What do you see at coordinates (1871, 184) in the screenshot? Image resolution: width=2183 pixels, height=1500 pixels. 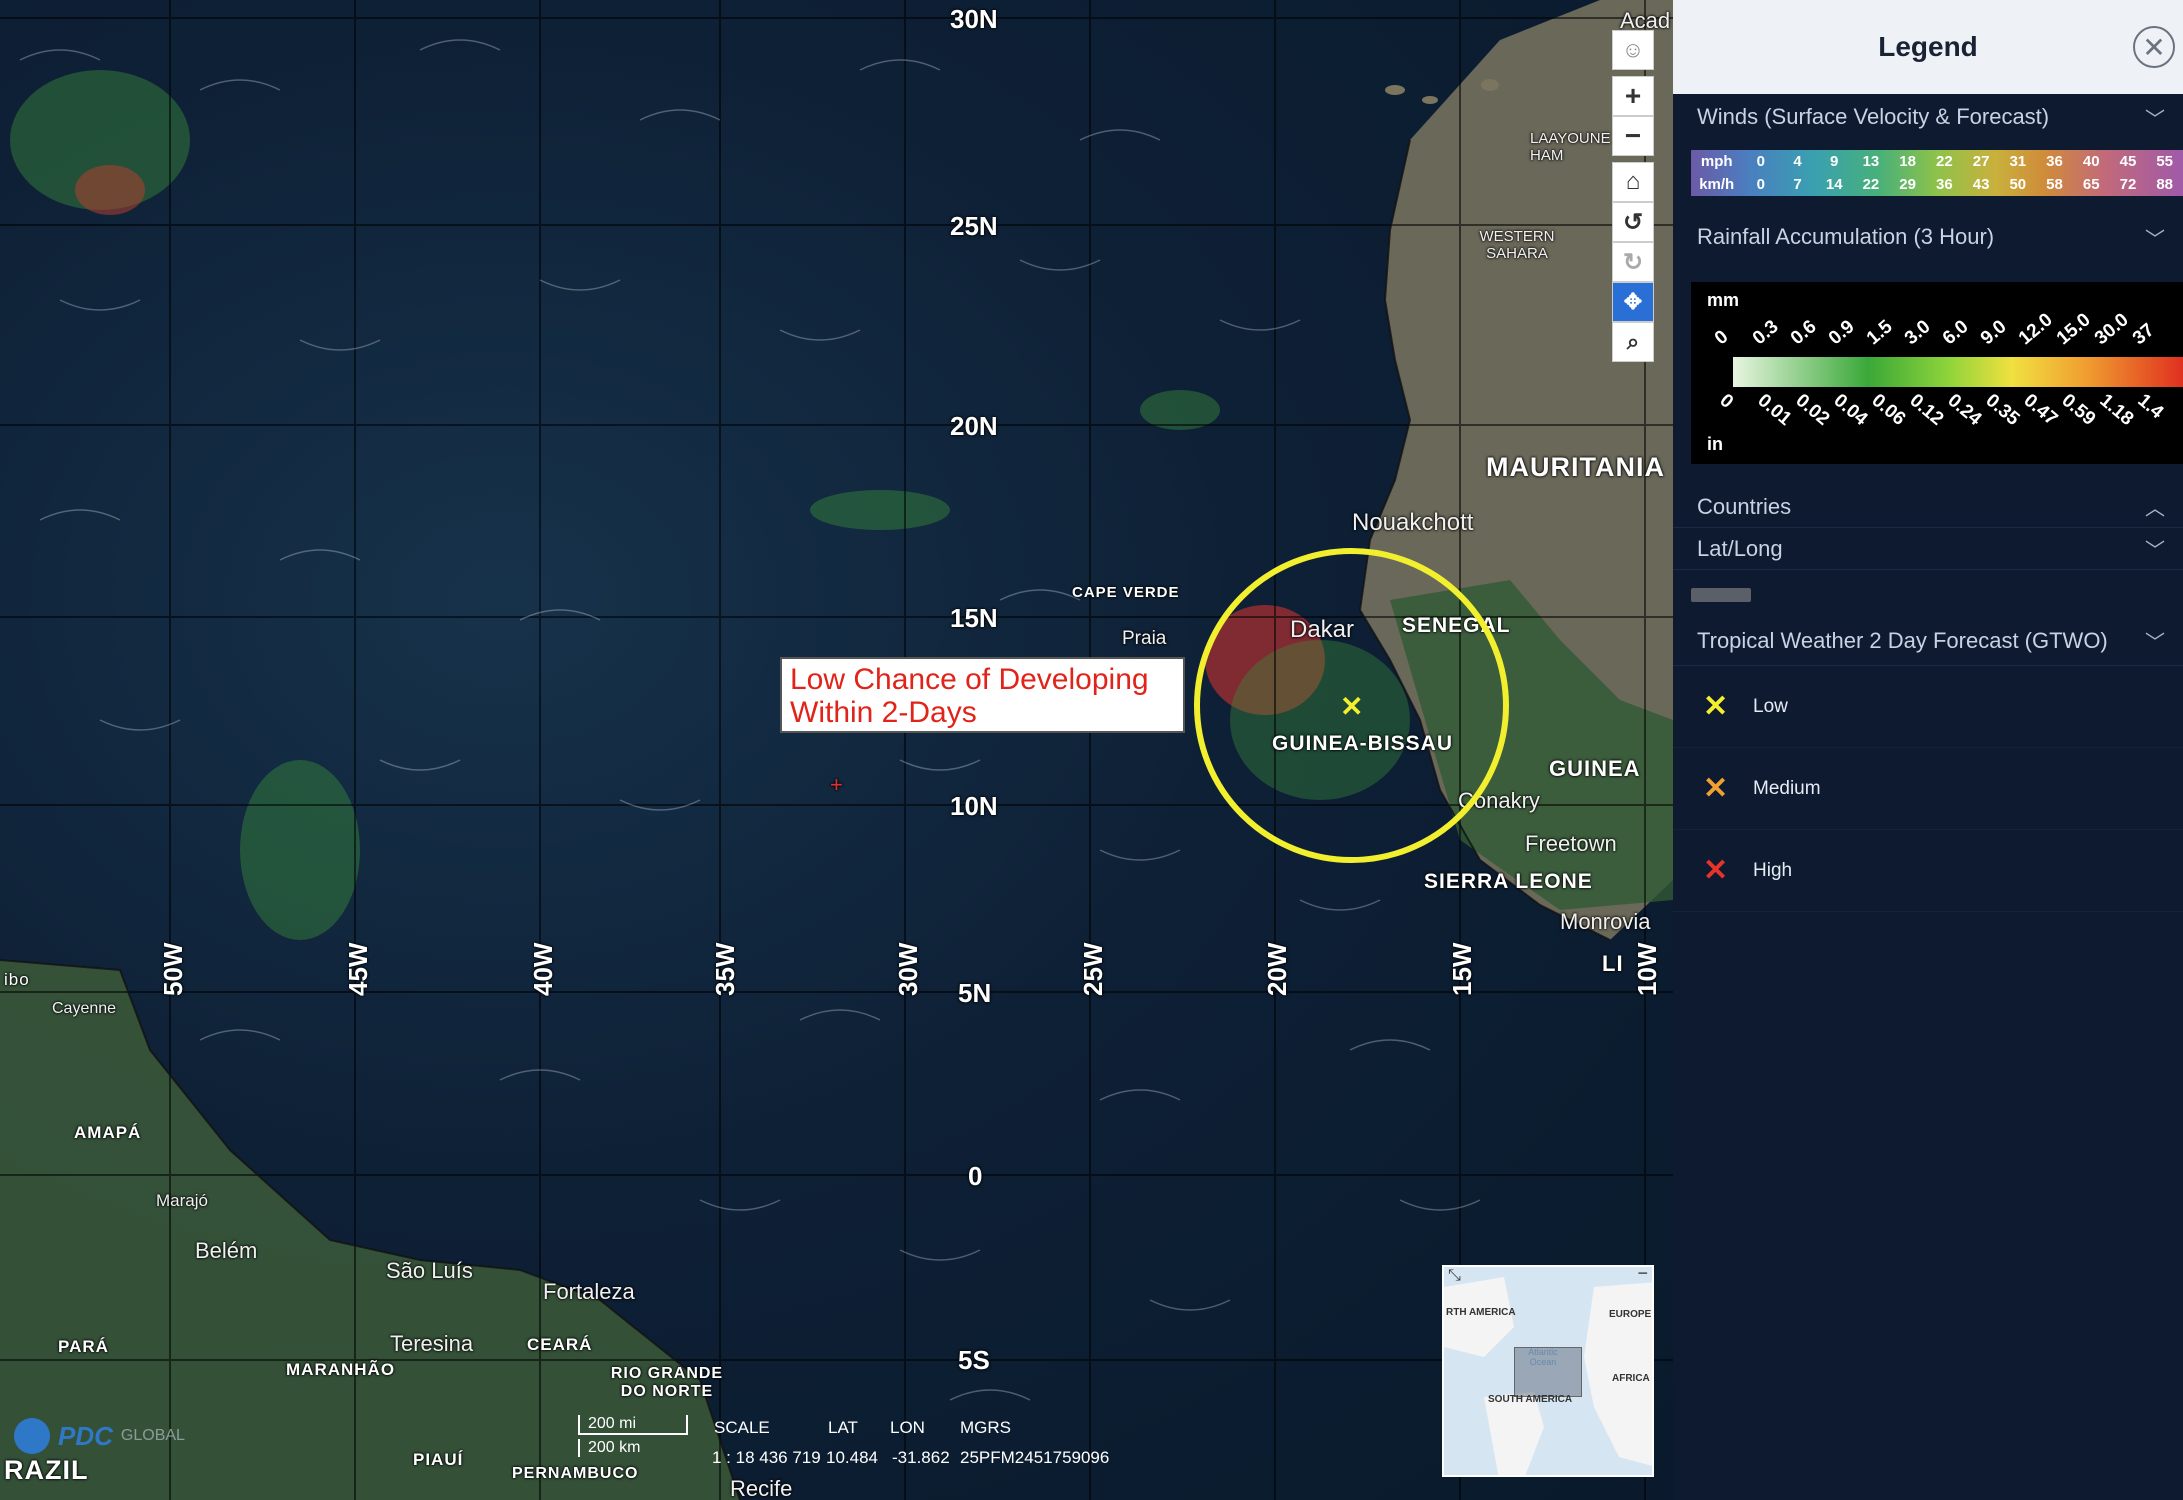 I see `winds-kmh-value: 22` at bounding box center [1871, 184].